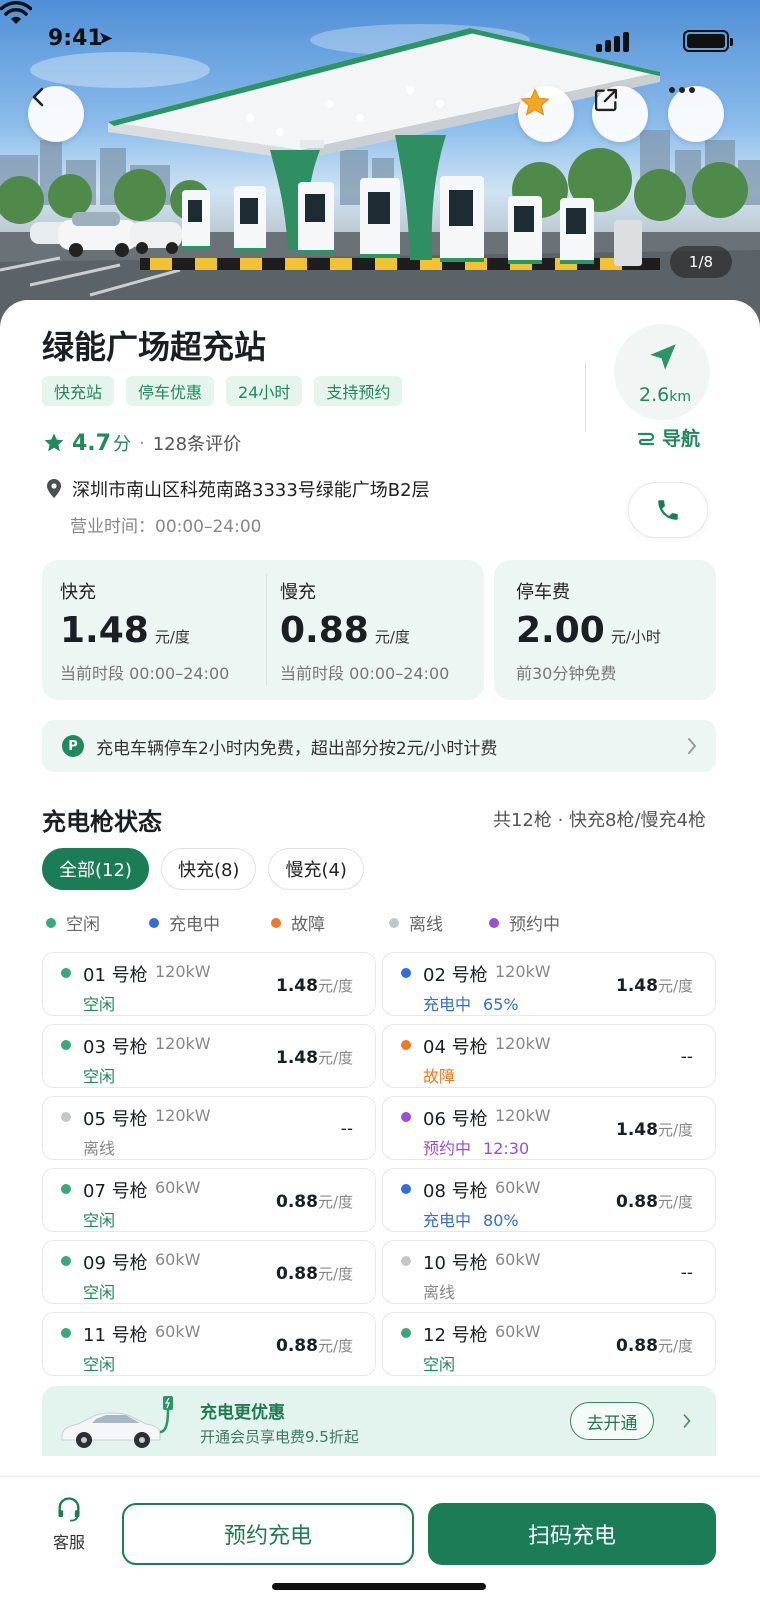 This screenshot has width=760, height=1602. What do you see at coordinates (104, 630) in the screenshot?
I see `price-value: 1.48` at bounding box center [104, 630].